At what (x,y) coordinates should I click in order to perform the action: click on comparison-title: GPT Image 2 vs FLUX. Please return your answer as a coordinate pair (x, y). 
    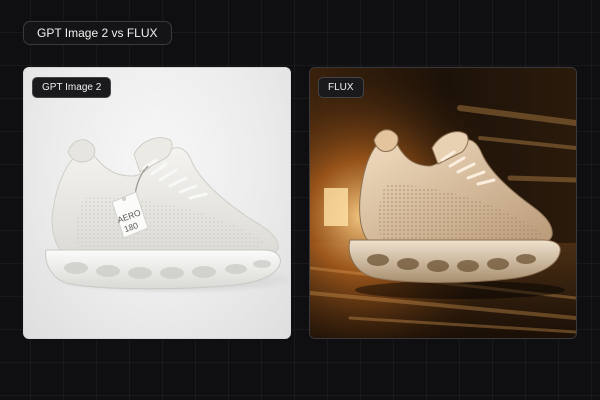
    Looking at the image, I should click on (97, 33).